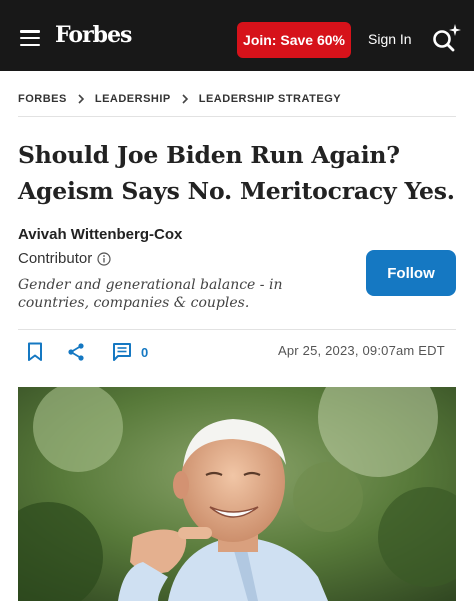 The height and width of the screenshot is (601, 474). I want to click on breadcrumb-leadership-strategy: LEADERSHIP STRATEGY, so click(270, 99).